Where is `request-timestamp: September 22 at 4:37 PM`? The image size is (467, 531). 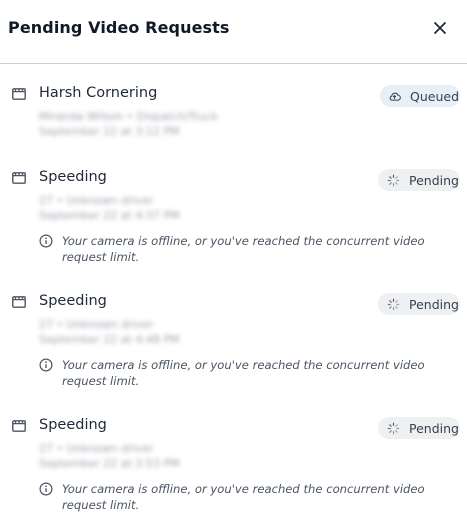
request-timestamp: September 22 at 4:37 PM is located at coordinates (109, 215).